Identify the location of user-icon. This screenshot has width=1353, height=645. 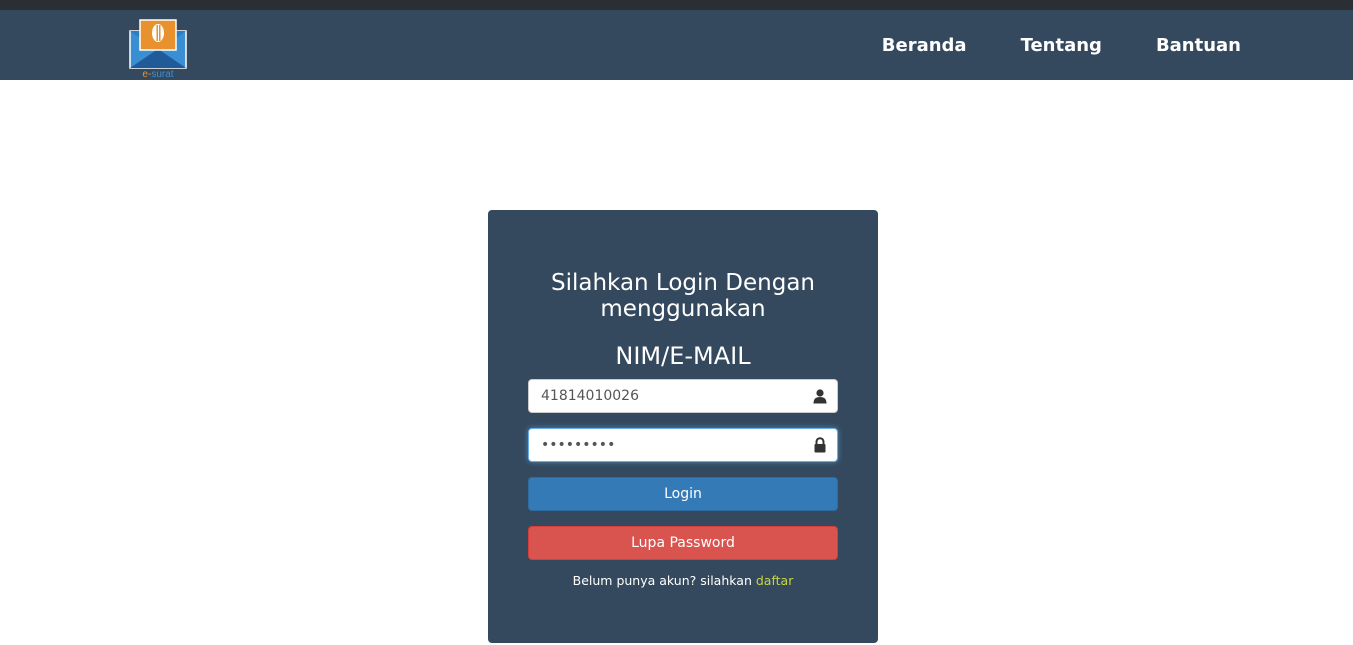
(820, 396).